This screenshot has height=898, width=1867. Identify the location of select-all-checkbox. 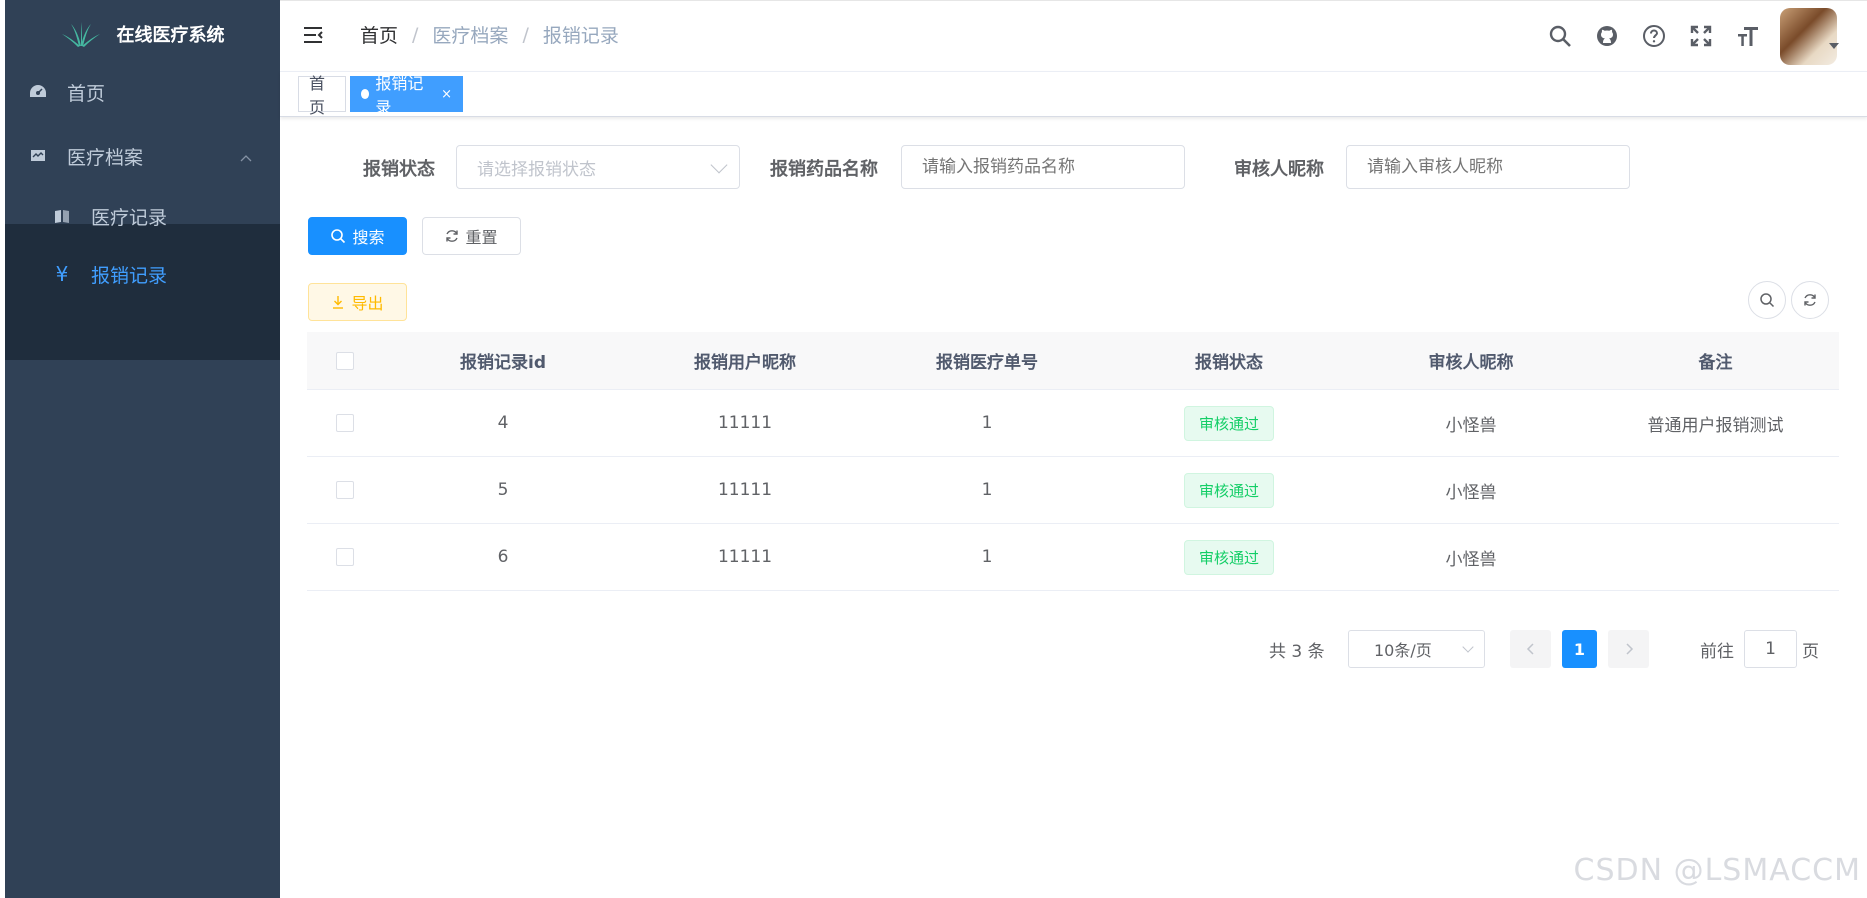
(344, 360).